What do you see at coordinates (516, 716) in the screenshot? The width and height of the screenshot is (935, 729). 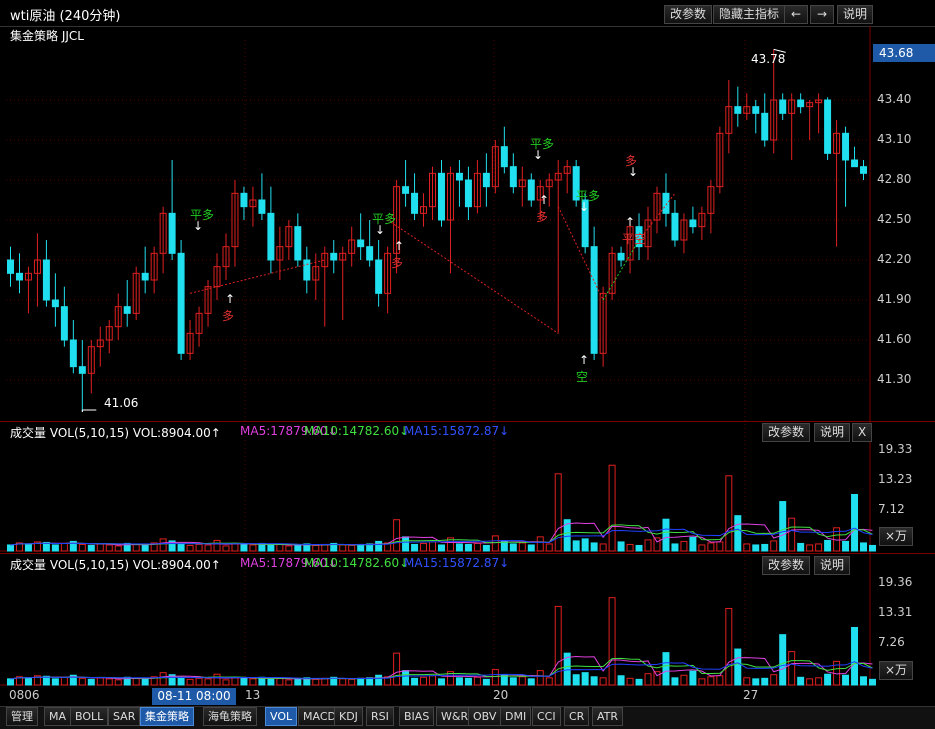 I see `indicator-tab: DMI` at bounding box center [516, 716].